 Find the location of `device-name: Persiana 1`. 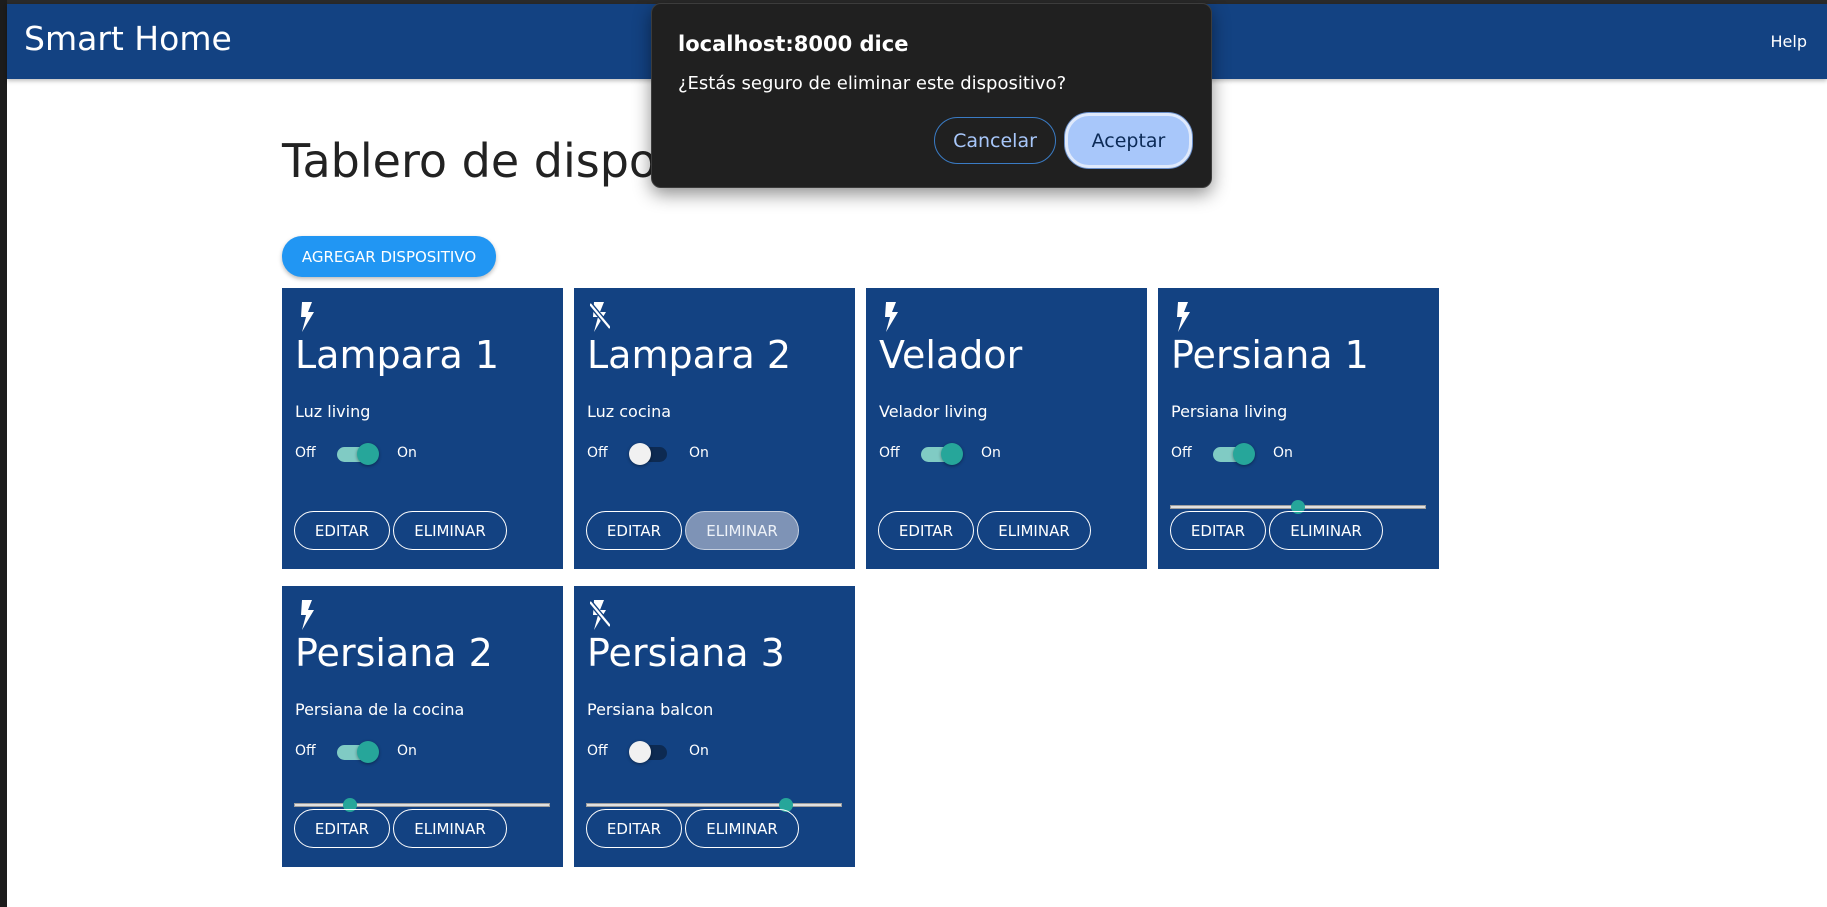

device-name: Persiana 1 is located at coordinates (1270, 355).